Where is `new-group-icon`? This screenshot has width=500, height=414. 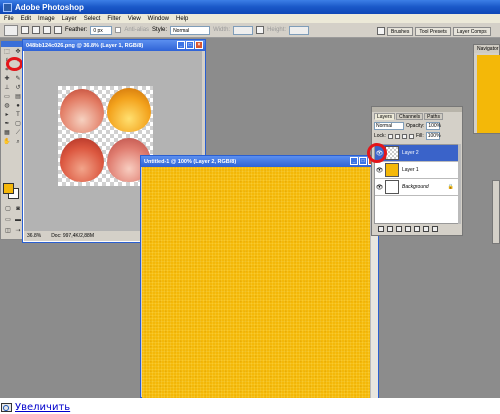
new-group-icon is located at coordinates (417, 228).